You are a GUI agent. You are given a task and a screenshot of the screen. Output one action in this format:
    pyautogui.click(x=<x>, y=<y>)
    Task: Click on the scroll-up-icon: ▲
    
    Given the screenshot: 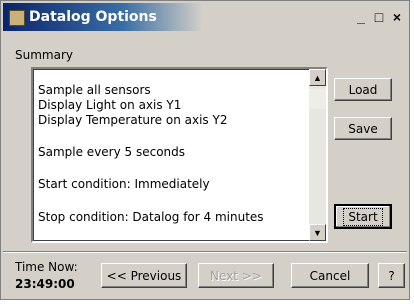 What is the action you would take?
    pyautogui.click(x=317, y=77)
    